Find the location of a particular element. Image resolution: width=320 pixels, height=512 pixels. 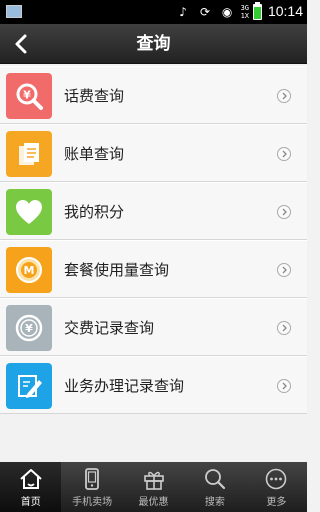

menu-item-phone-fee: ¥ 话费查询 is located at coordinates (153, 95).